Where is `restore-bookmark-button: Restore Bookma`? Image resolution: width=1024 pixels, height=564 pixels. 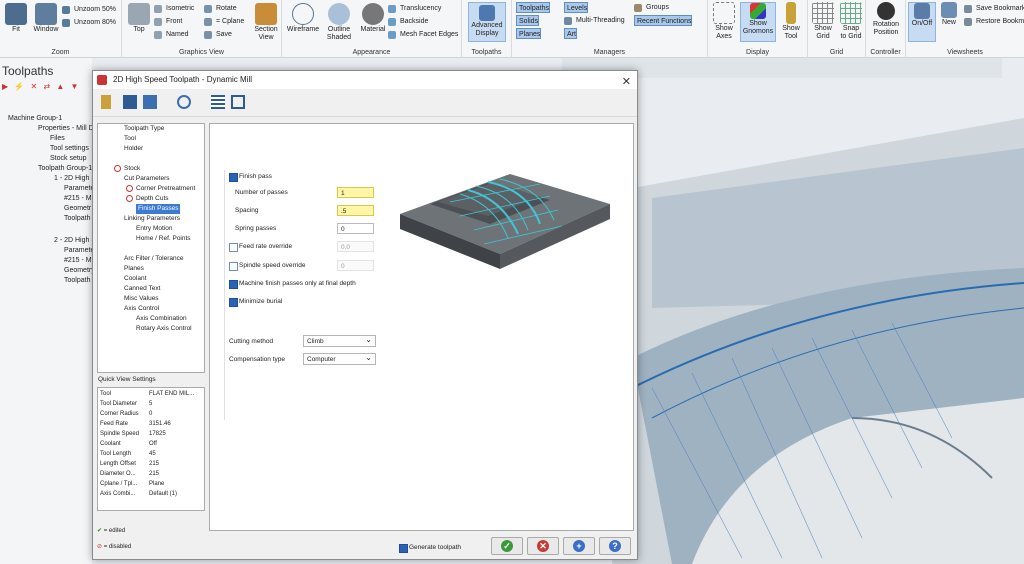
restore-bookmark-button: Restore Bookma is located at coordinates (994, 21).